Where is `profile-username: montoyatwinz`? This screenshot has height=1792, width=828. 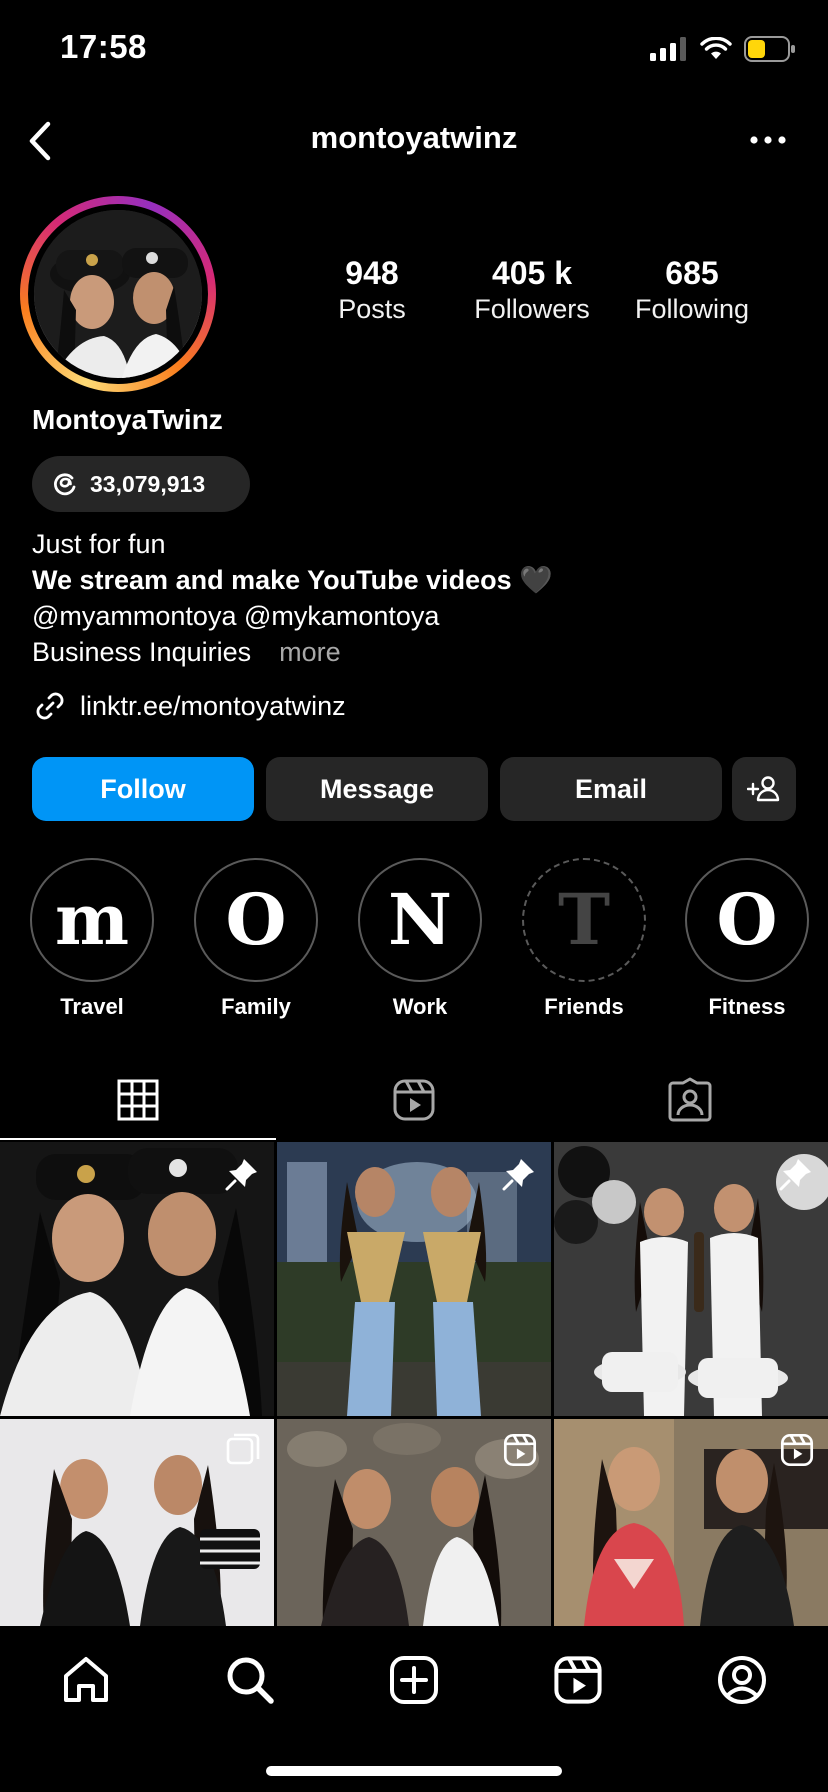
profile-username: montoyatwinz is located at coordinates (414, 137).